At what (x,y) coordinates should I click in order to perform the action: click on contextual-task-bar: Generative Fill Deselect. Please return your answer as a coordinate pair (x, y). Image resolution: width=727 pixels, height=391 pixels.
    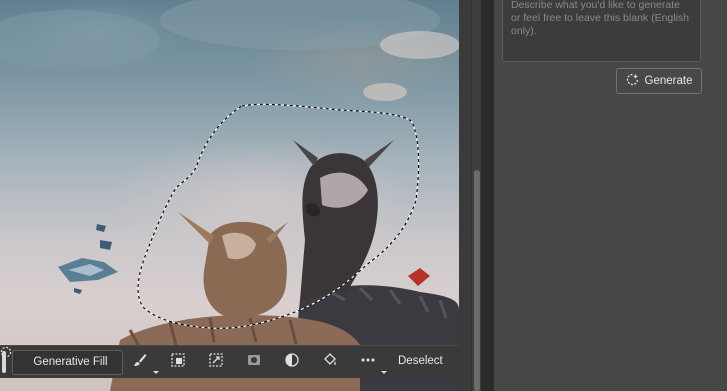
    Looking at the image, I should click on (229, 361).